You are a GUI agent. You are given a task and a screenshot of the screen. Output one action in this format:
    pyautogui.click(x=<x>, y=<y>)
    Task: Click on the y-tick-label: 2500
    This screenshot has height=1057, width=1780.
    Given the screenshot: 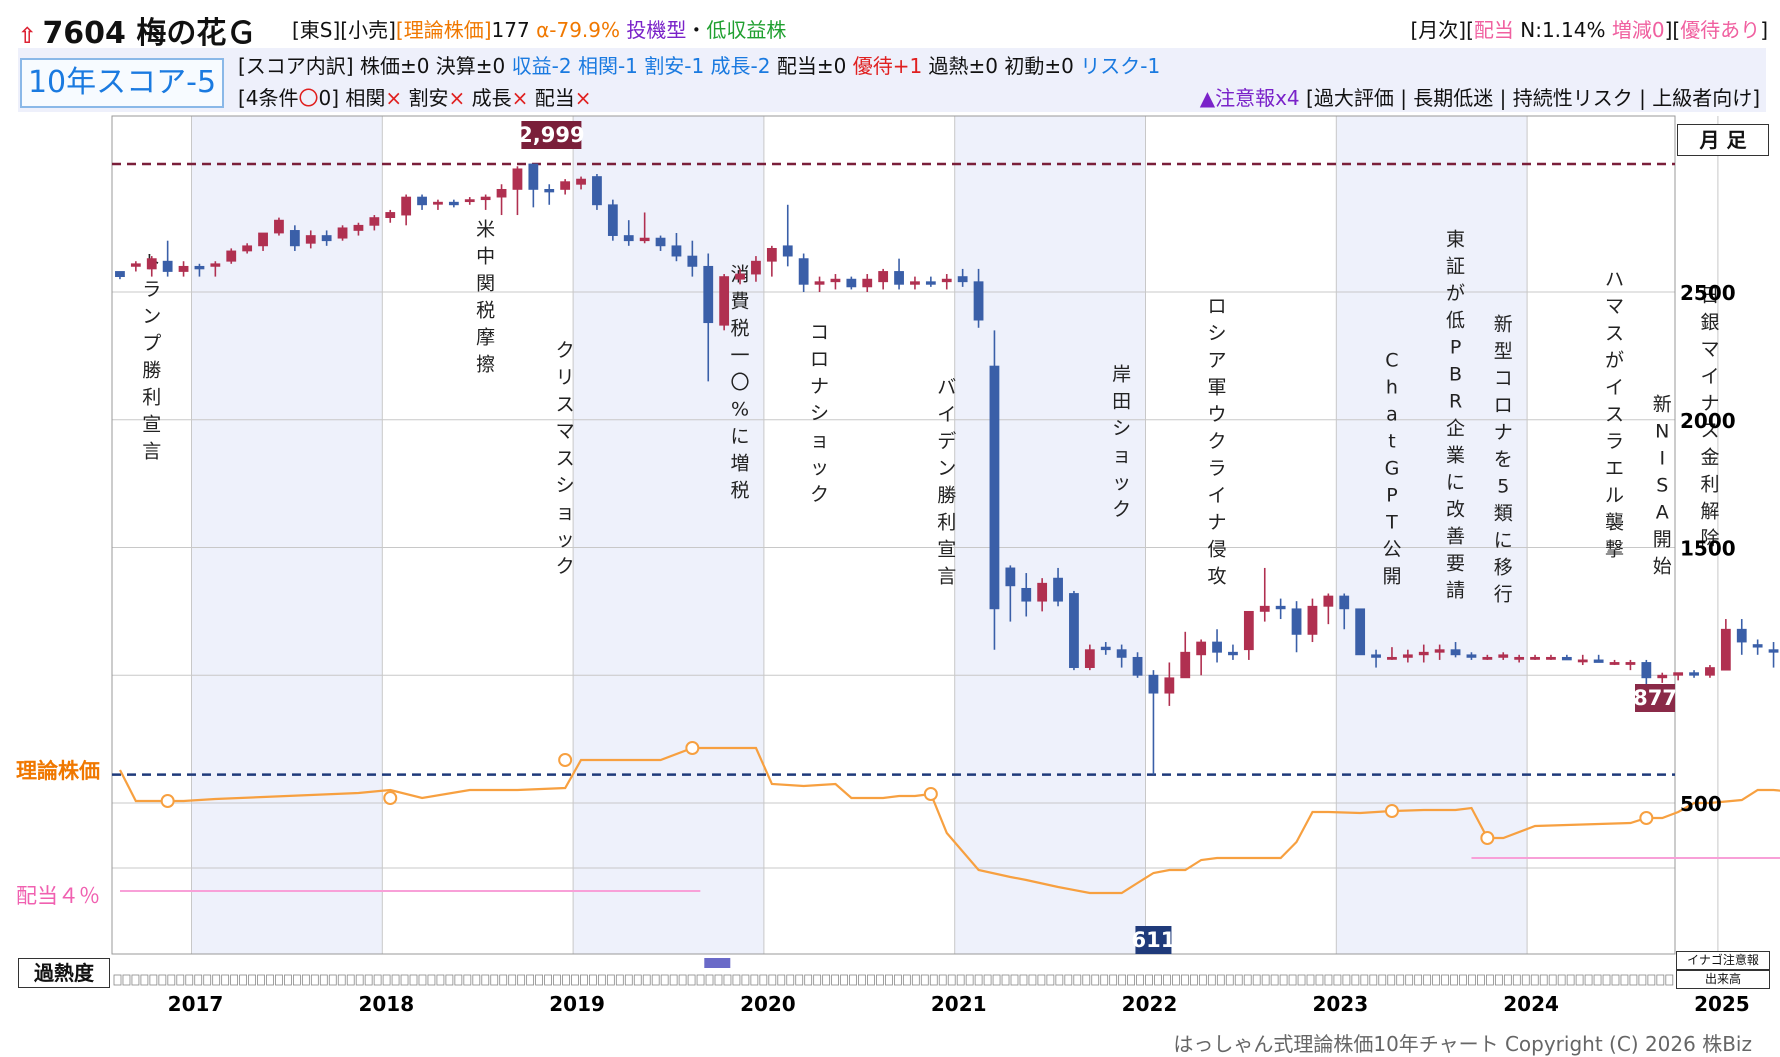 What is the action you would take?
    pyautogui.click(x=1708, y=293)
    